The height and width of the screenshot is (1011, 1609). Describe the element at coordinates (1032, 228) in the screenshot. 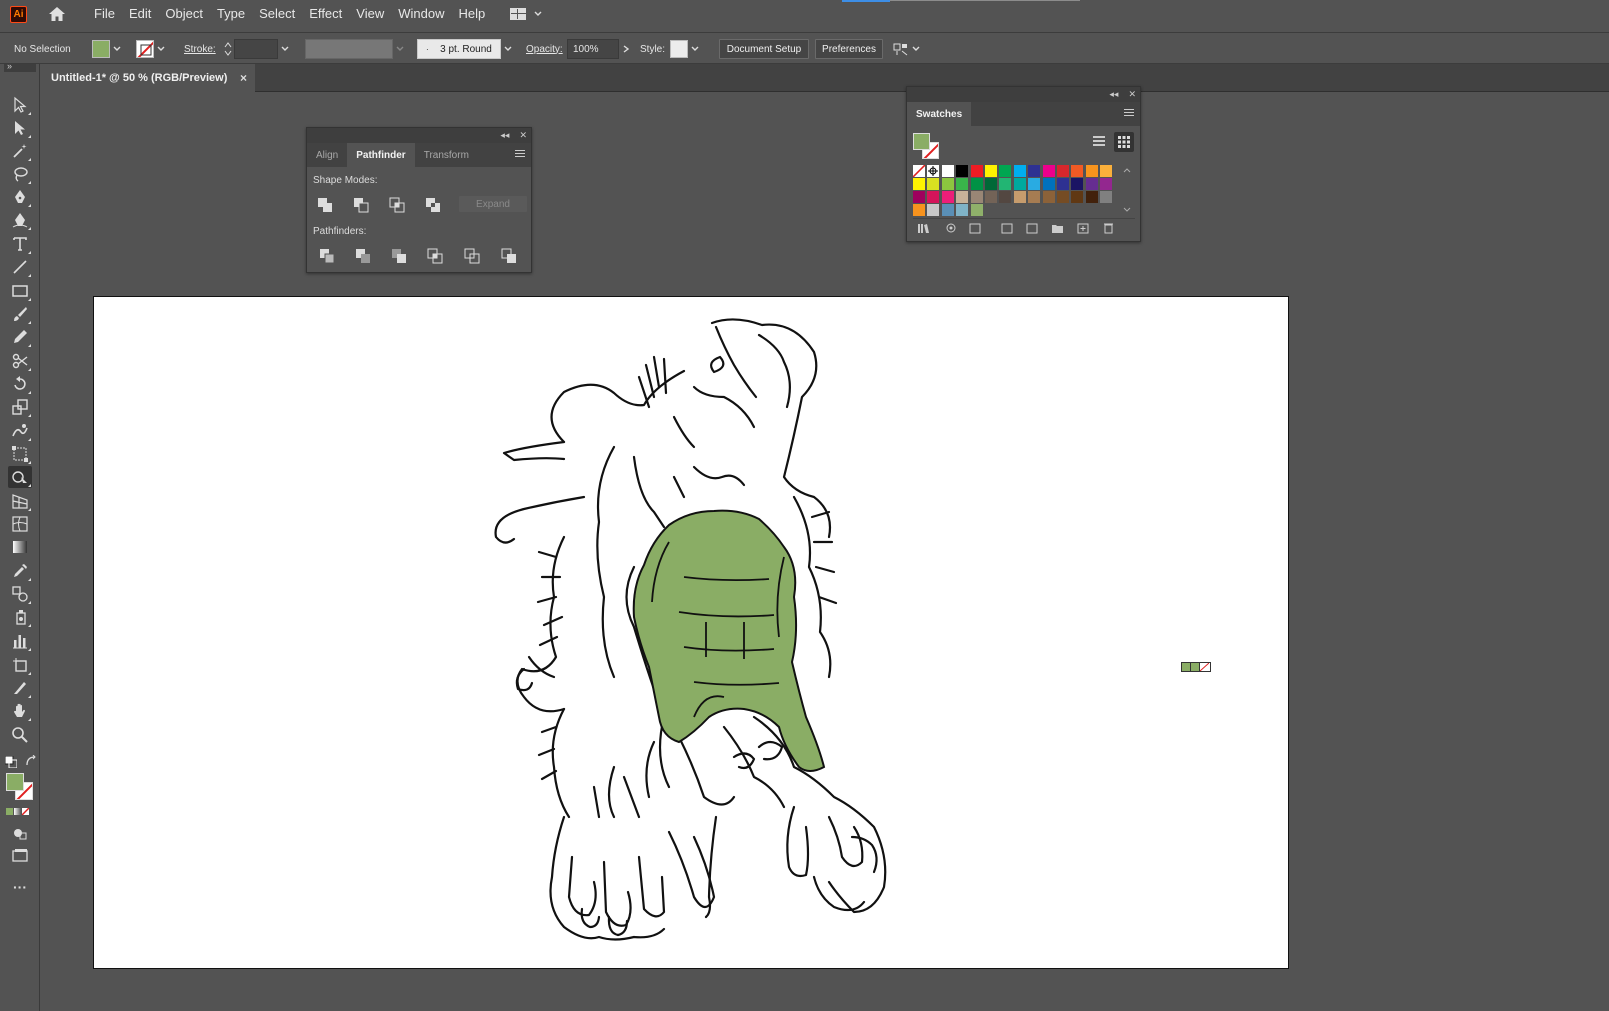

I see `swatch-options-icon` at that location.